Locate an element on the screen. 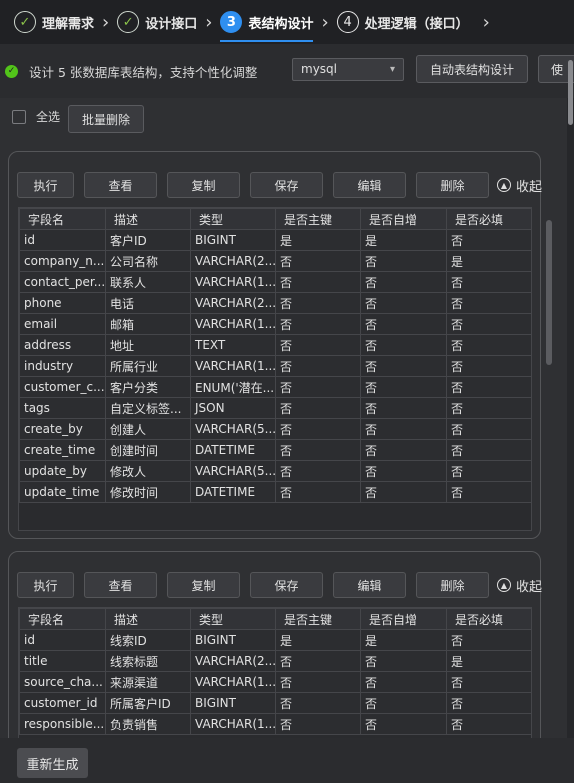  table-cell: create_time is located at coordinates (62, 450).